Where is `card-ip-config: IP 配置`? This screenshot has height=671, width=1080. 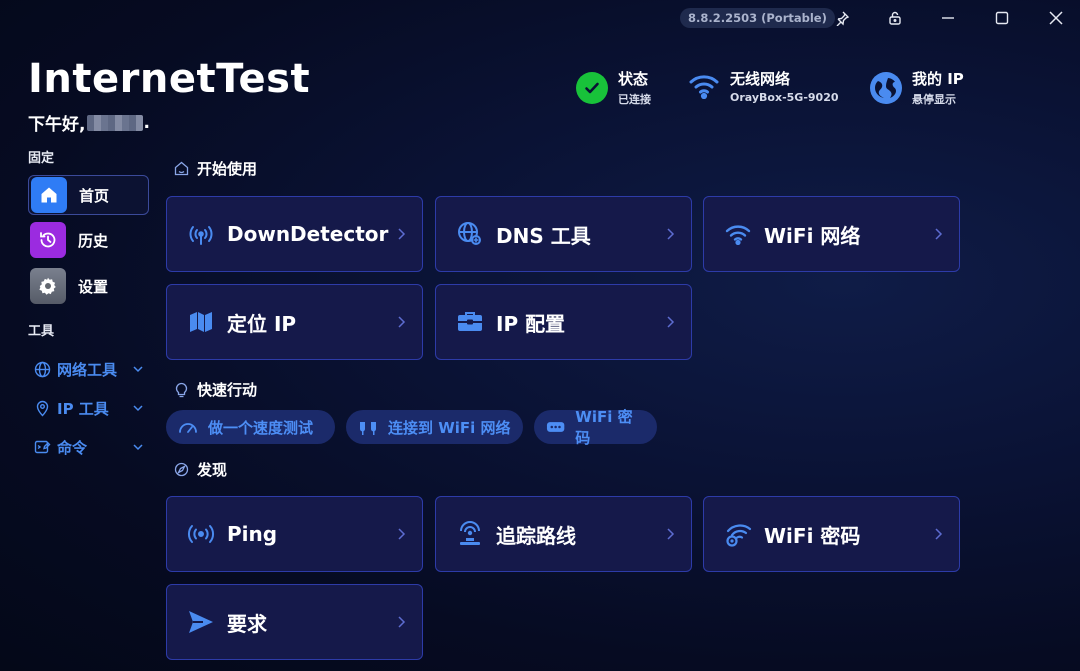
card-ip-config: IP 配置 is located at coordinates (563, 322).